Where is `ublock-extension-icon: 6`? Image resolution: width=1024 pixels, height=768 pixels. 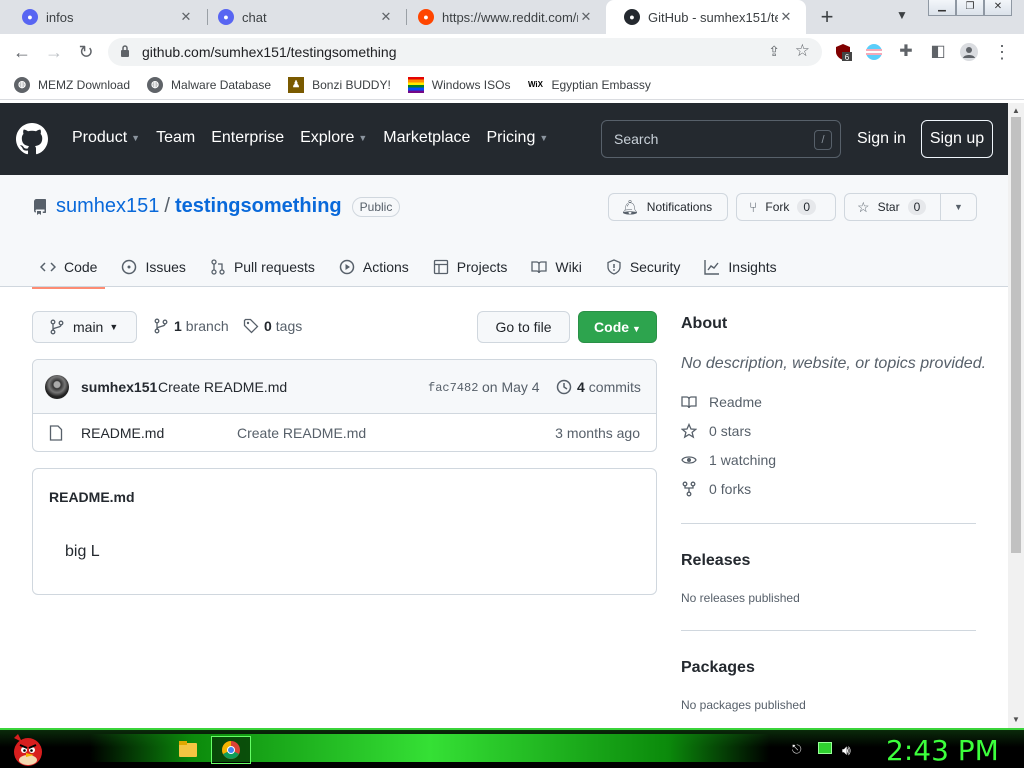
ublock-extension-icon: 6 is located at coordinates (843, 52).